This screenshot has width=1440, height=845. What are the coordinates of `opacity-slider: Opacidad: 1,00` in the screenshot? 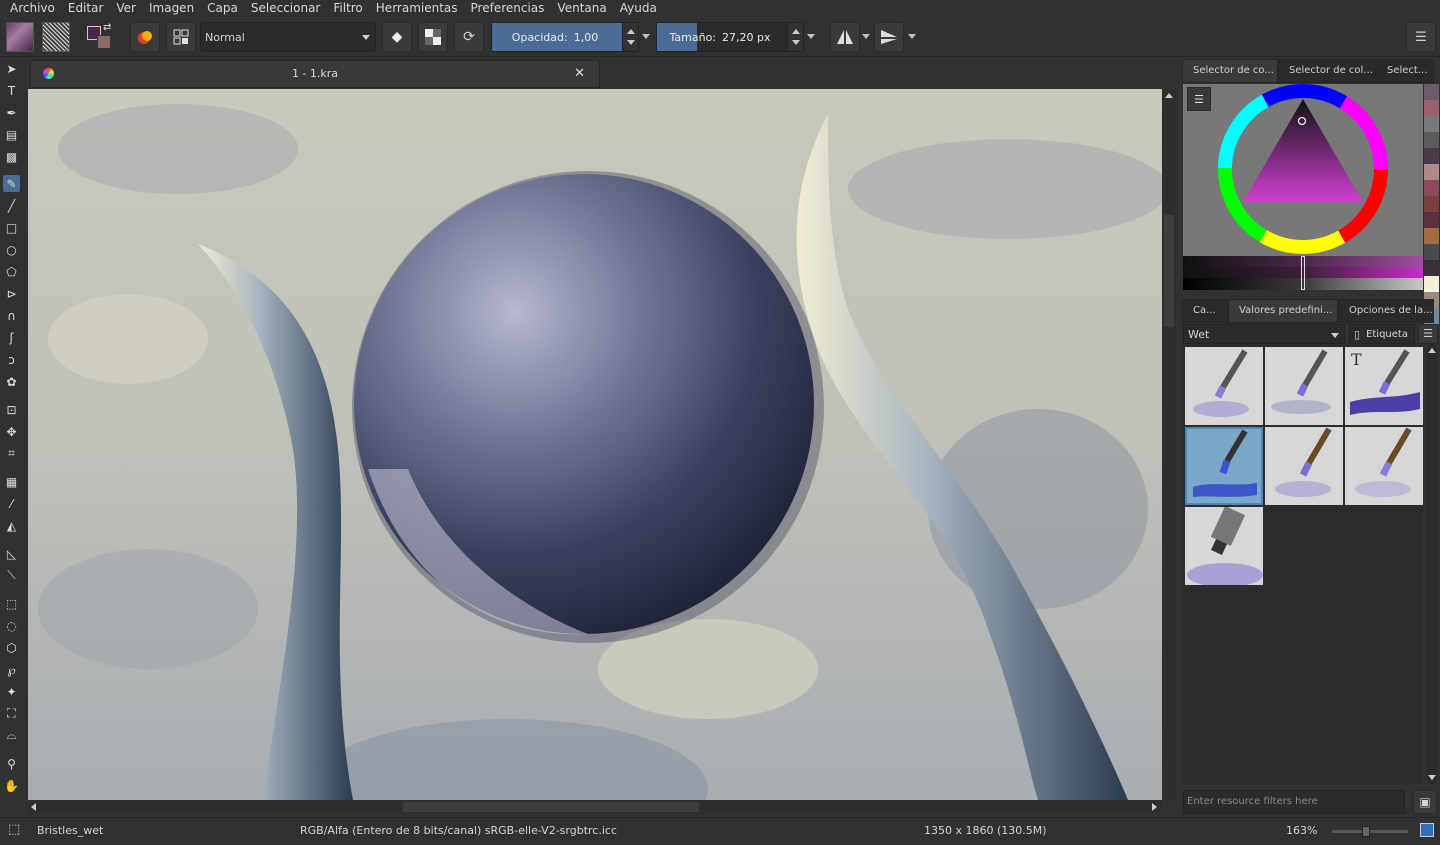 It's located at (565, 37).